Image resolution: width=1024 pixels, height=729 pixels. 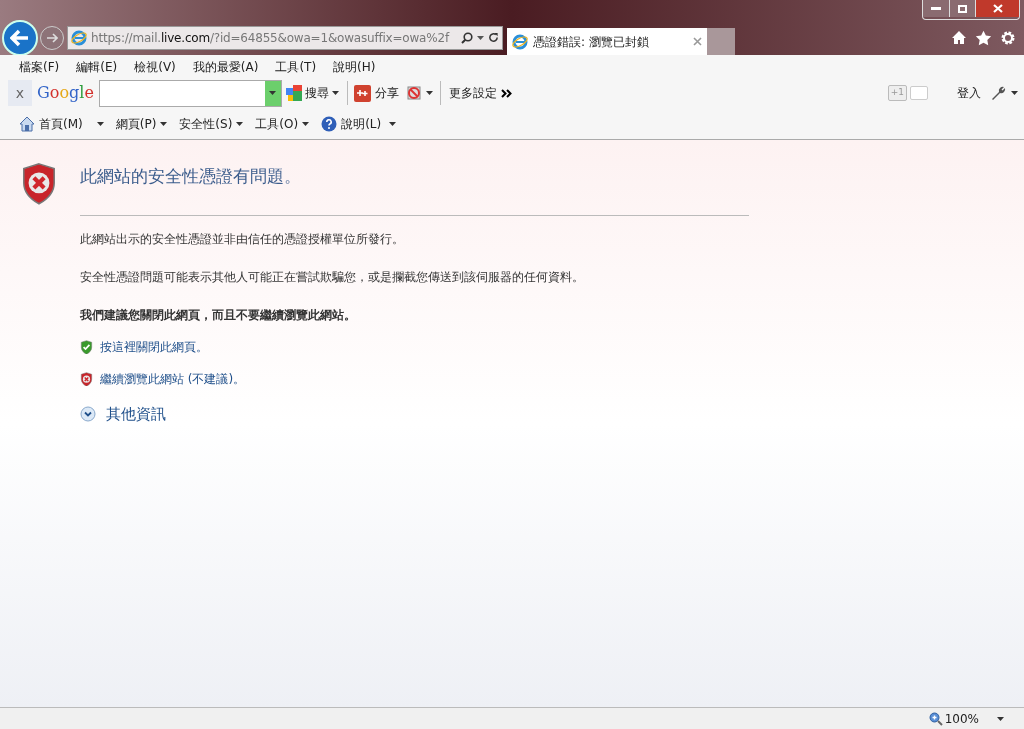 I want to click on dropdown-toggle, so click(x=272, y=93).